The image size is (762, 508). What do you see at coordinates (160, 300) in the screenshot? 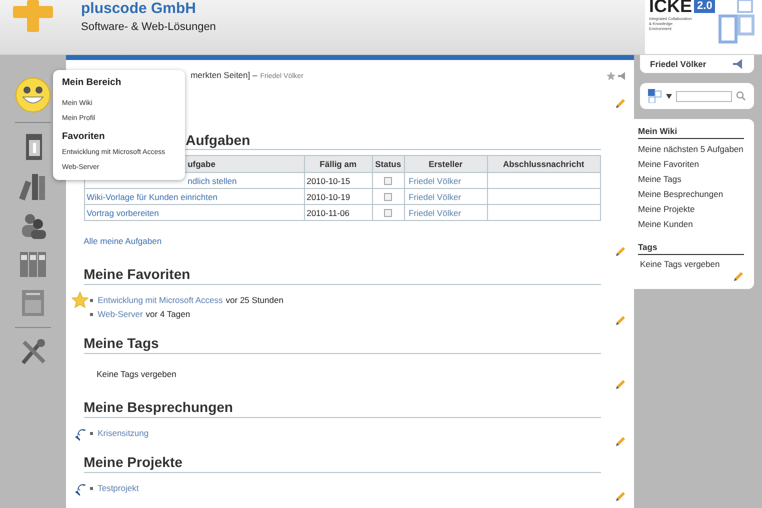
I see `favorite-link: Entwicklung mit Microsoft Access` at bounding box center [160, 300].